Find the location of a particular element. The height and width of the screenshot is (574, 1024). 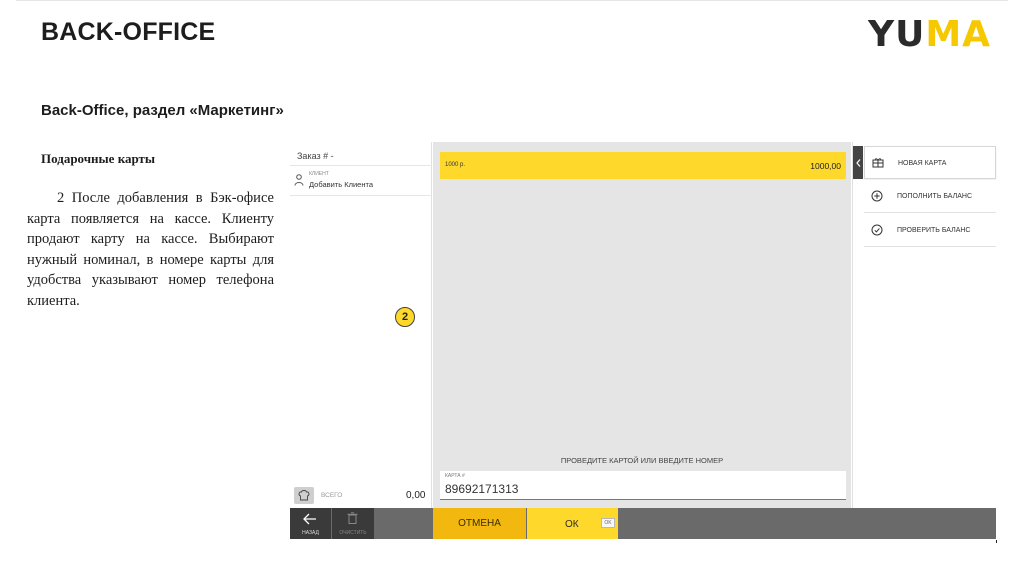

menu-top-up-balance: ПОПОЛНИТЬ БАЛАНС is located at coordinates (930, 196).